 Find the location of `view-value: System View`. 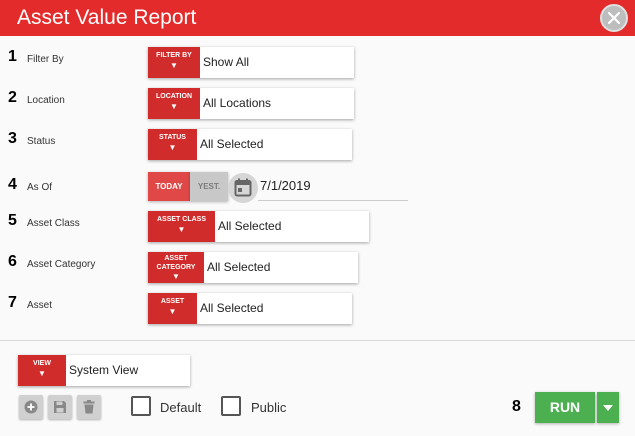

view-value: System View is located at coordinates (104, 370).